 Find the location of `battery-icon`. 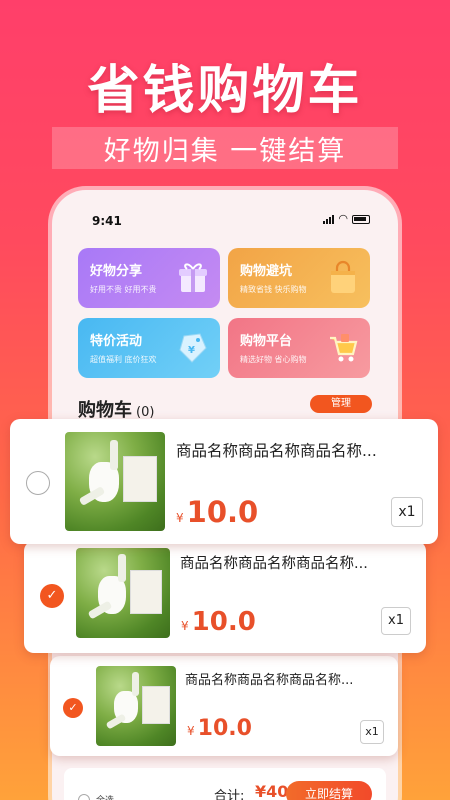

battery-icon is located at coordinates (361, 219).